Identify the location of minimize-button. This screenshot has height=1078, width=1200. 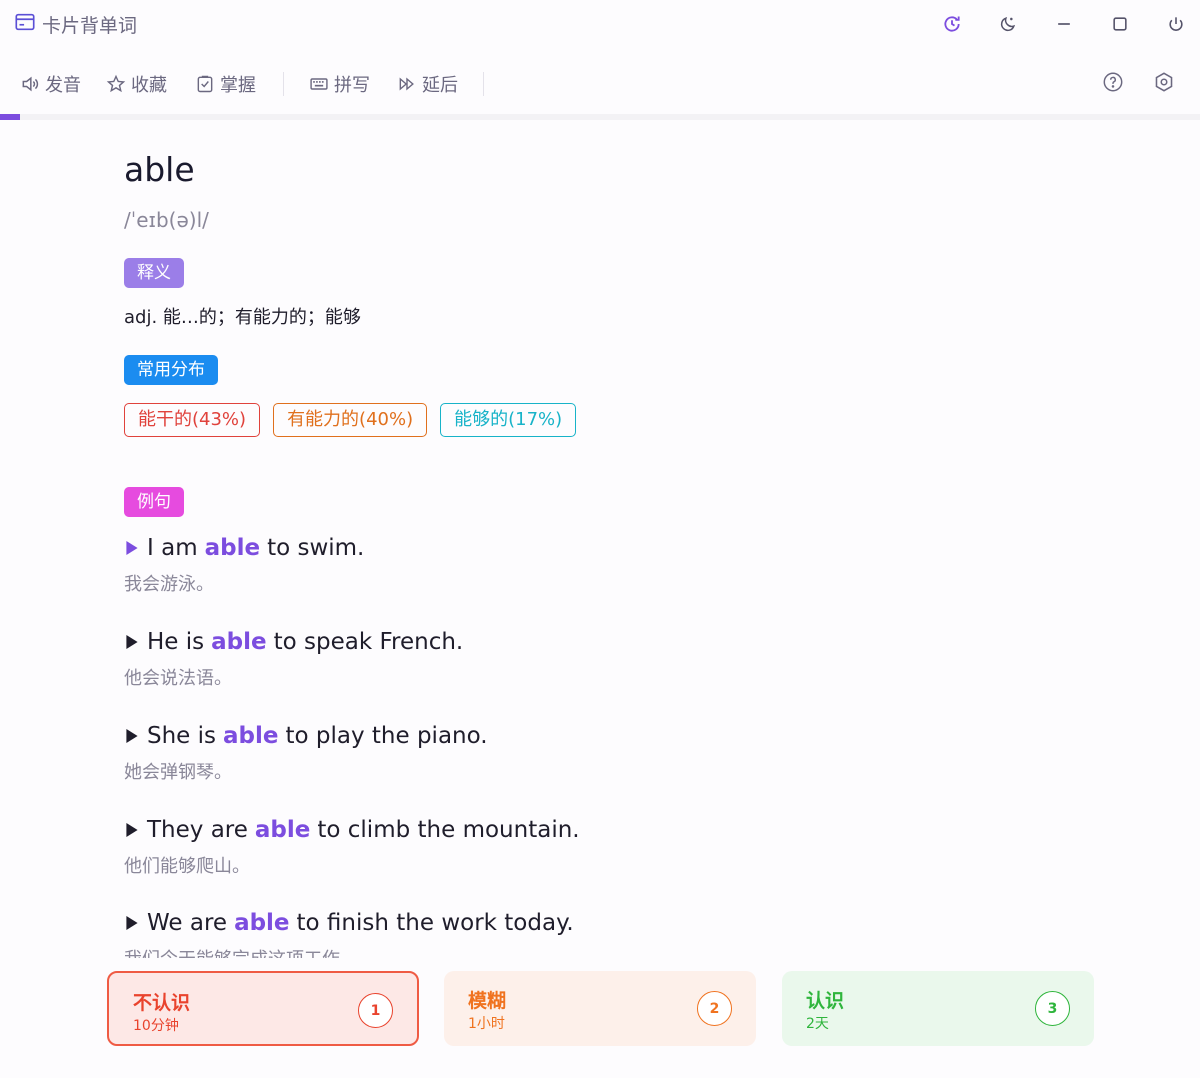
(1064, 24).